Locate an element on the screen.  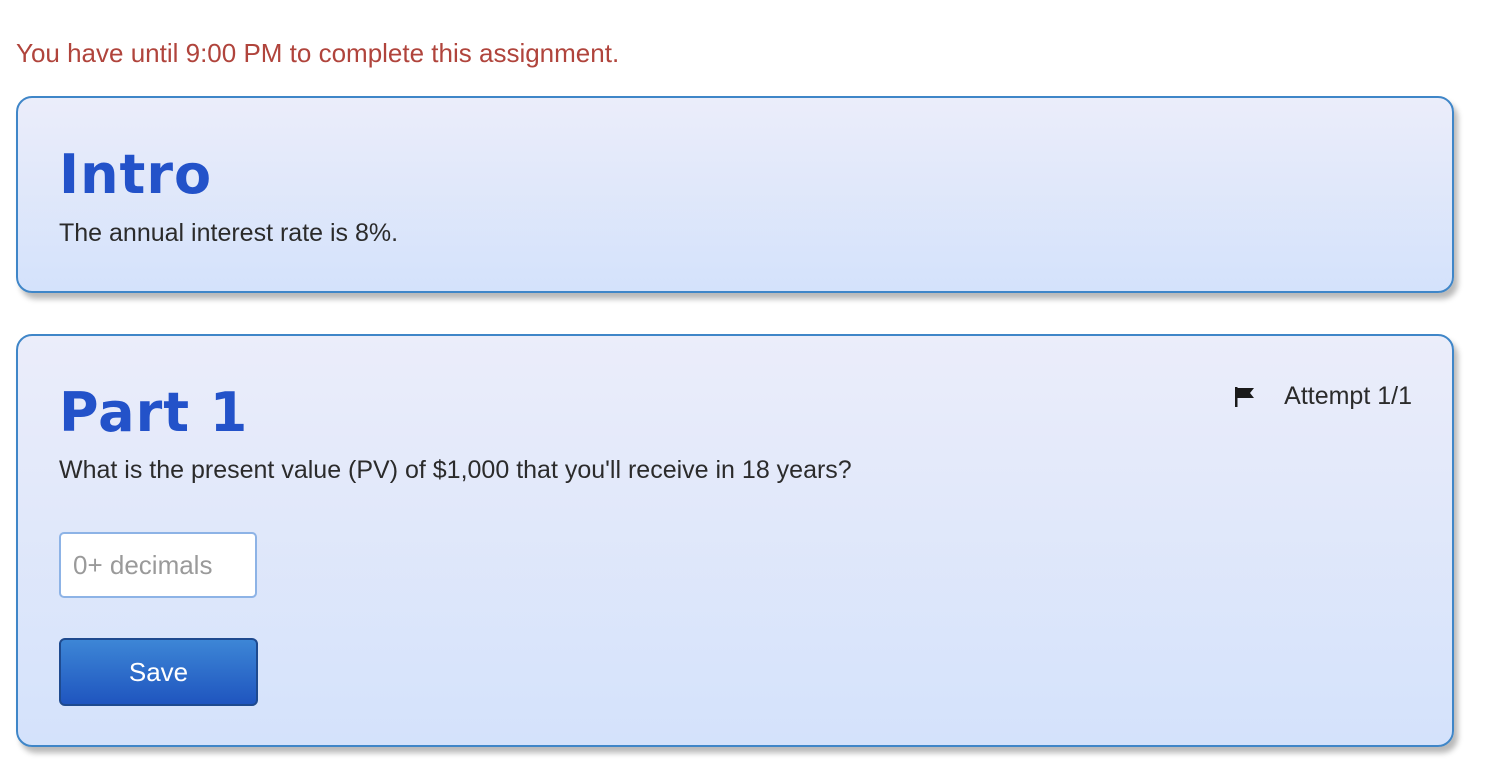
answer-input is located at coordinates (158, 565).